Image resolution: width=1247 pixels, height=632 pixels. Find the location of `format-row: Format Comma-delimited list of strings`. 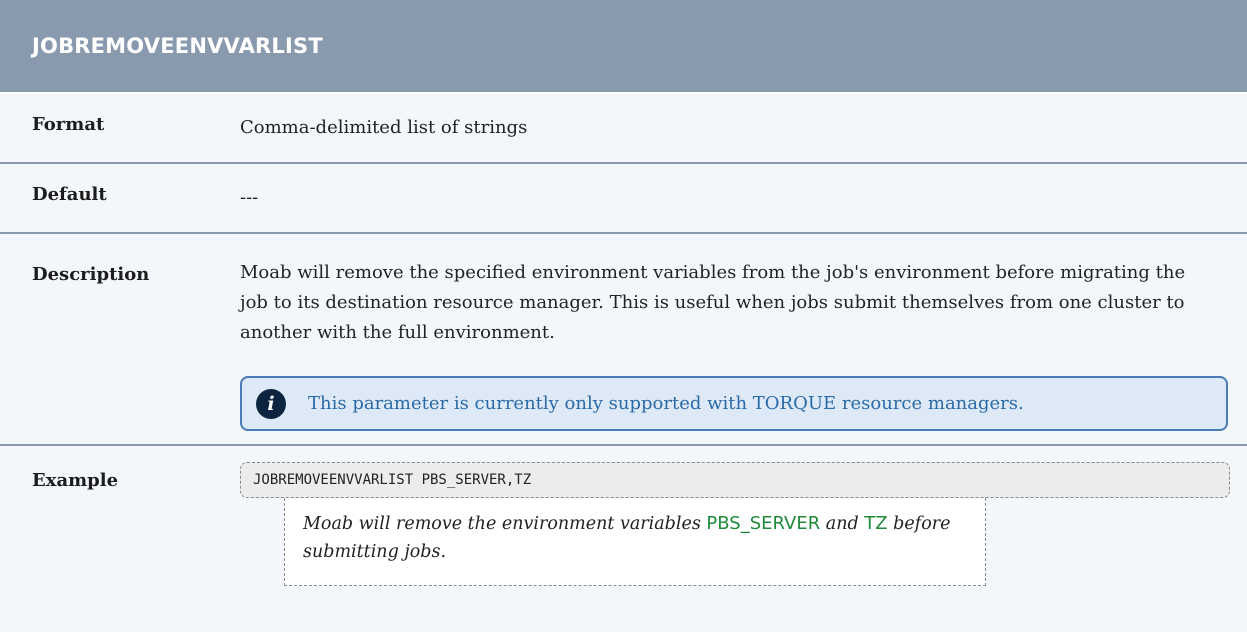

format-row: Format Comma-delimited list of strings is located at coordinates (623, 128).